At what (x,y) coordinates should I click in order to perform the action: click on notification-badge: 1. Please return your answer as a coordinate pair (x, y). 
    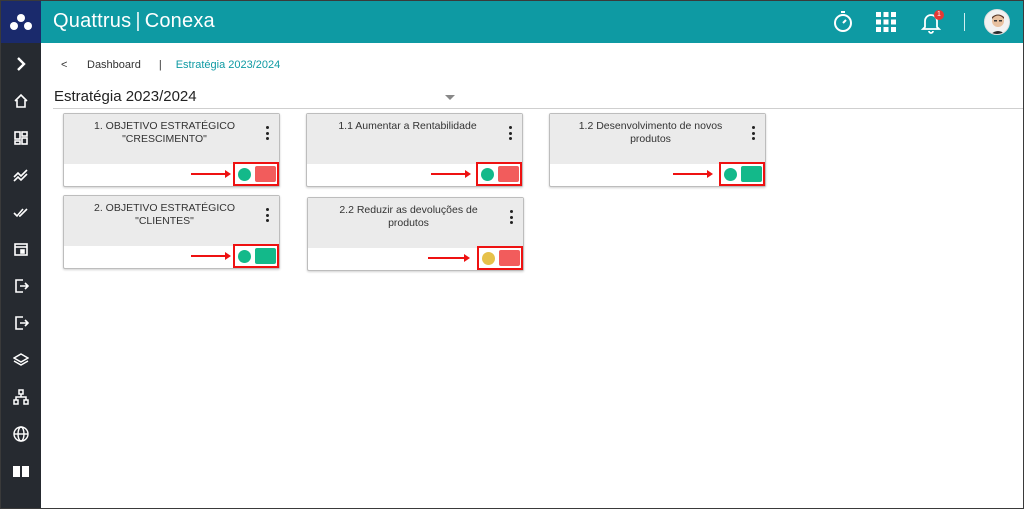
    Looking at the image, I should click on (939, 15).